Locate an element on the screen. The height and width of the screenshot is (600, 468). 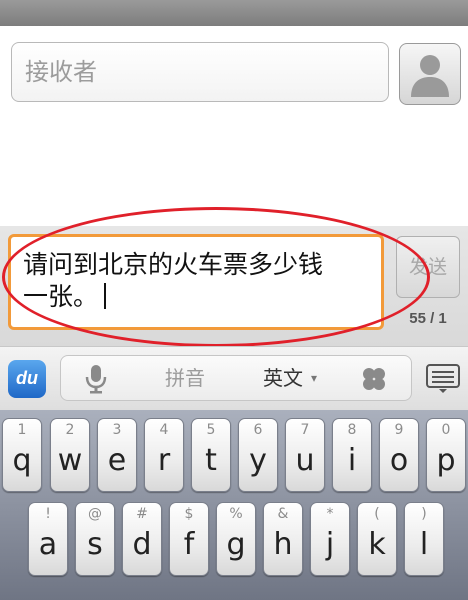
key-t: 5t is located at coordinates (211, 455).